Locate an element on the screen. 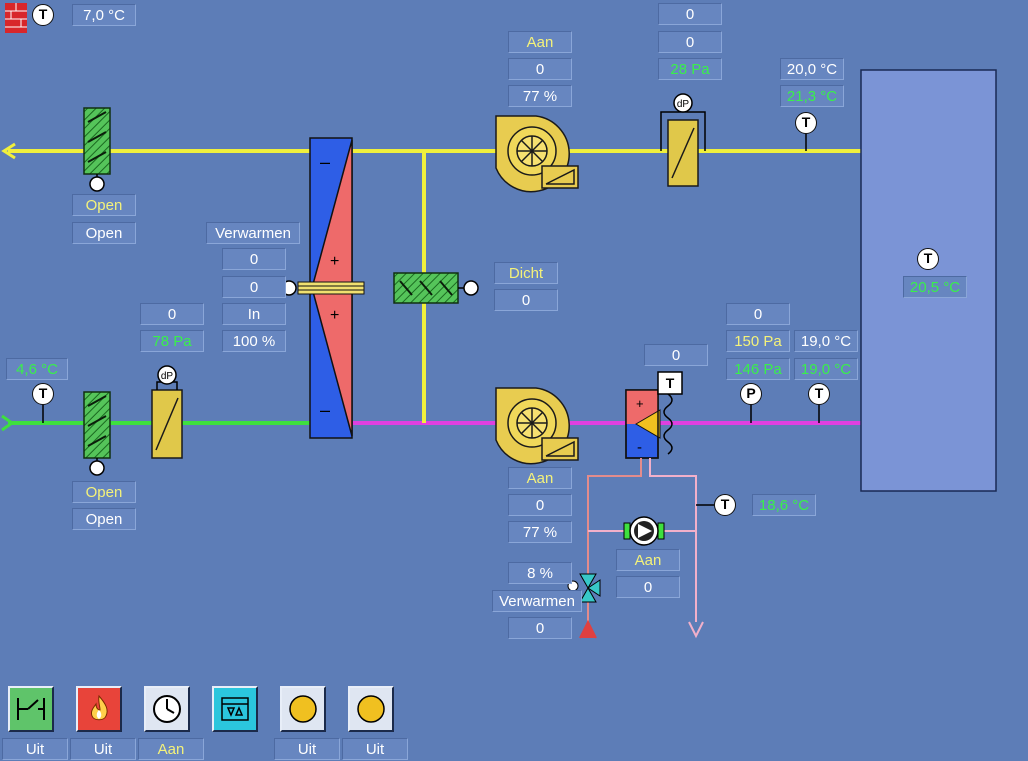 The width and height of the screenshot is (1028, 761). clock-icon is located at coordinates (167, 709).